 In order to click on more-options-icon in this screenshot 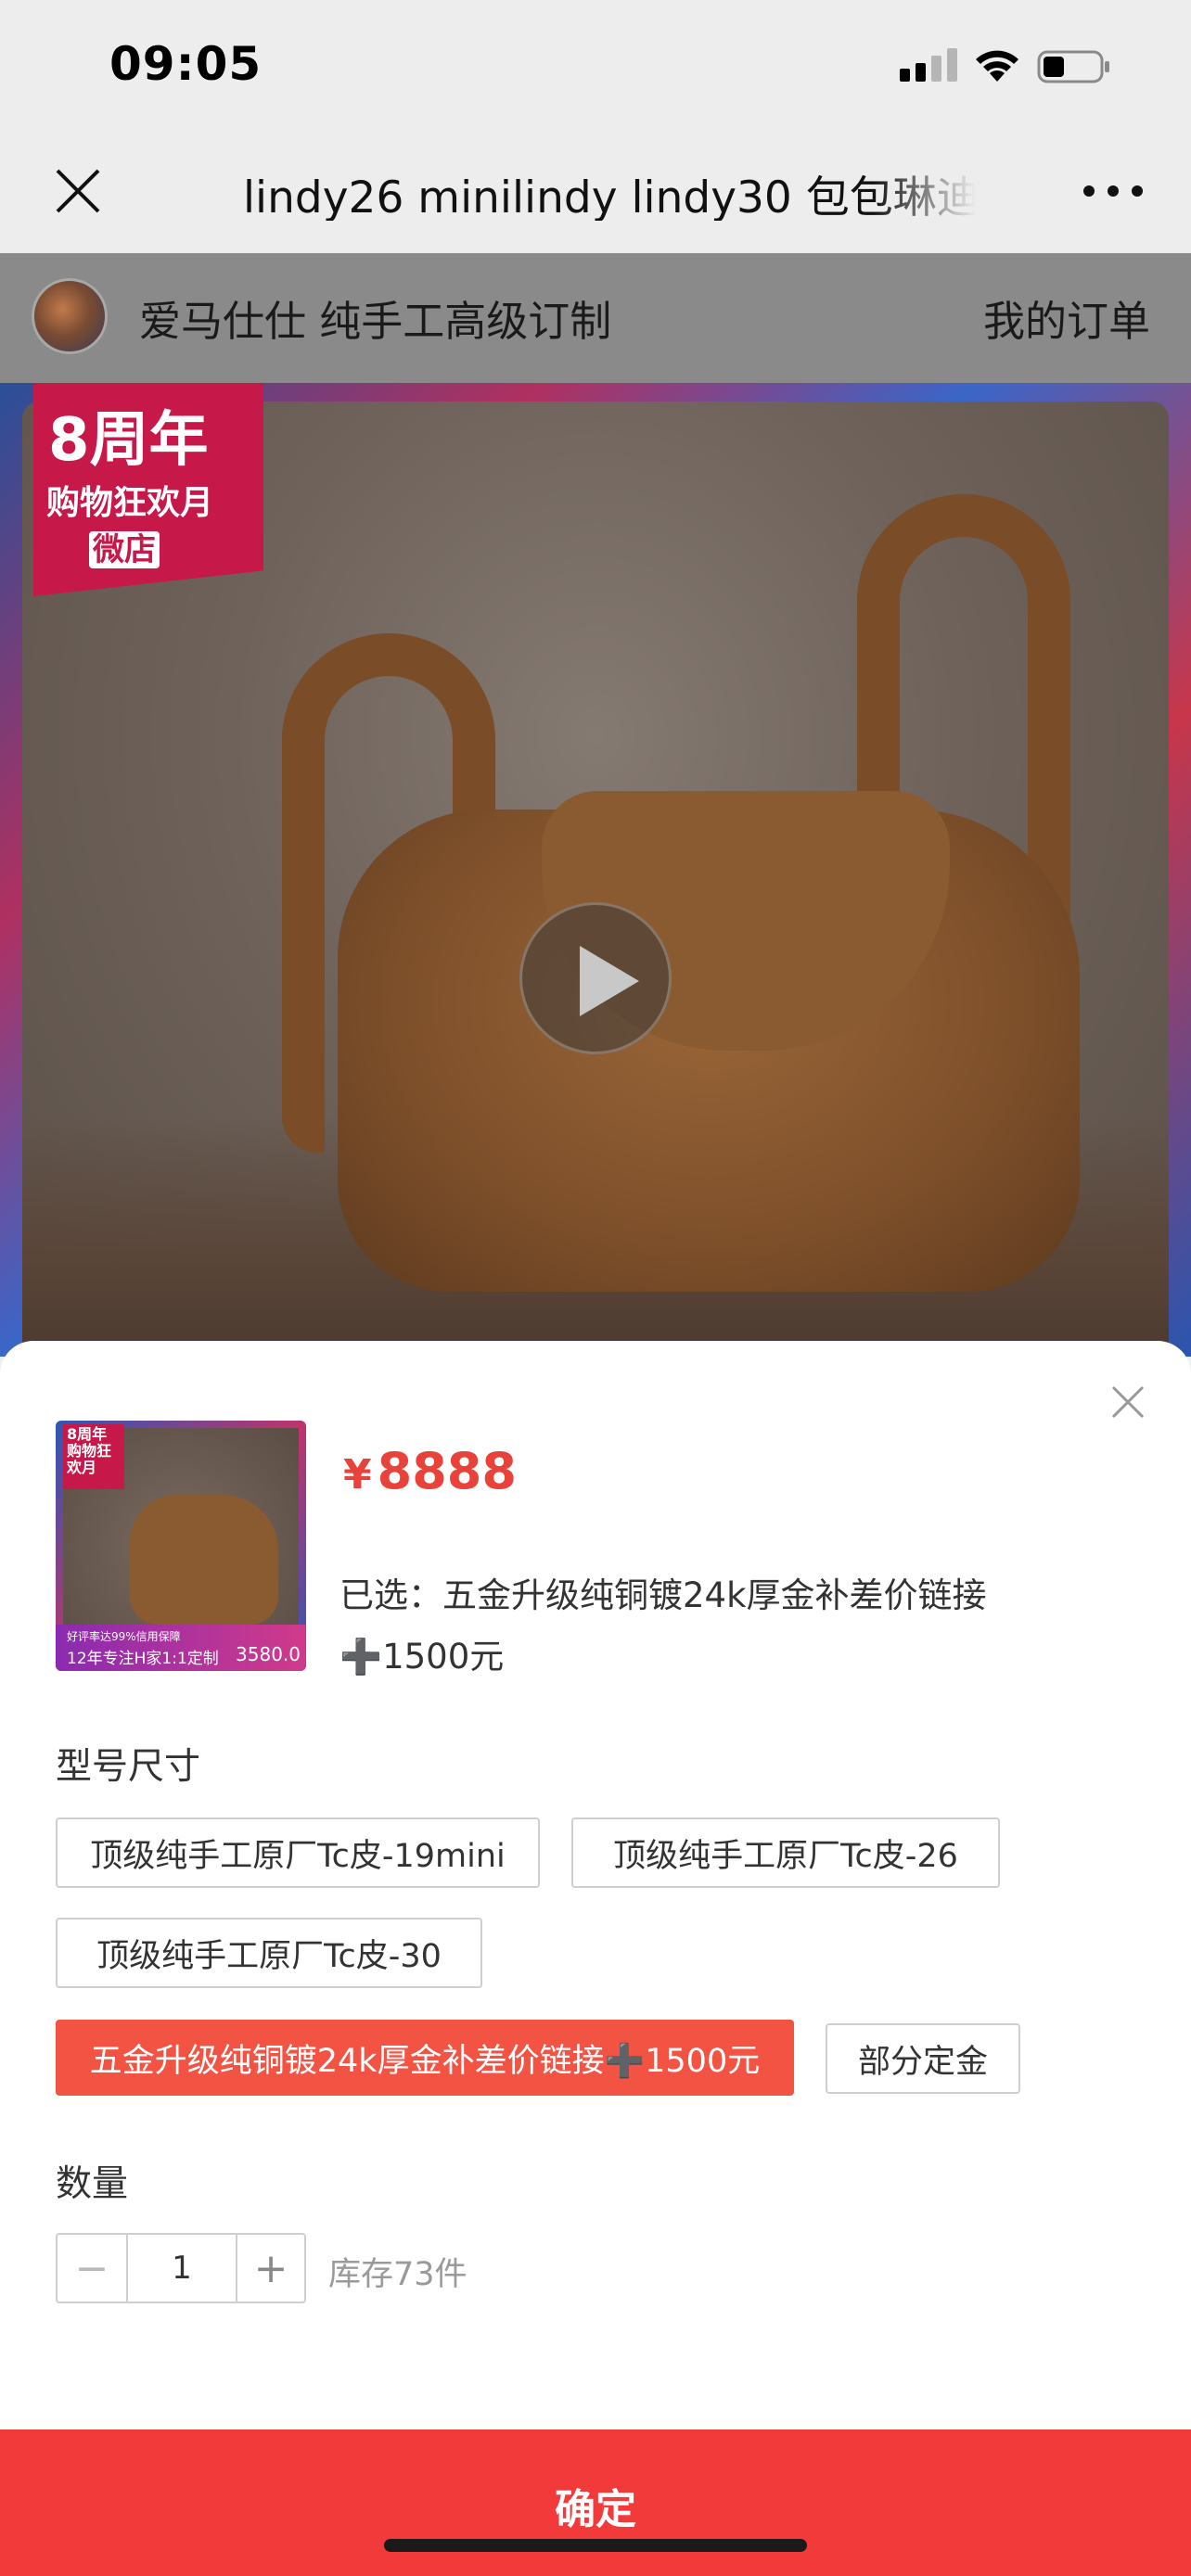, I will do `click(1113, 191)`.